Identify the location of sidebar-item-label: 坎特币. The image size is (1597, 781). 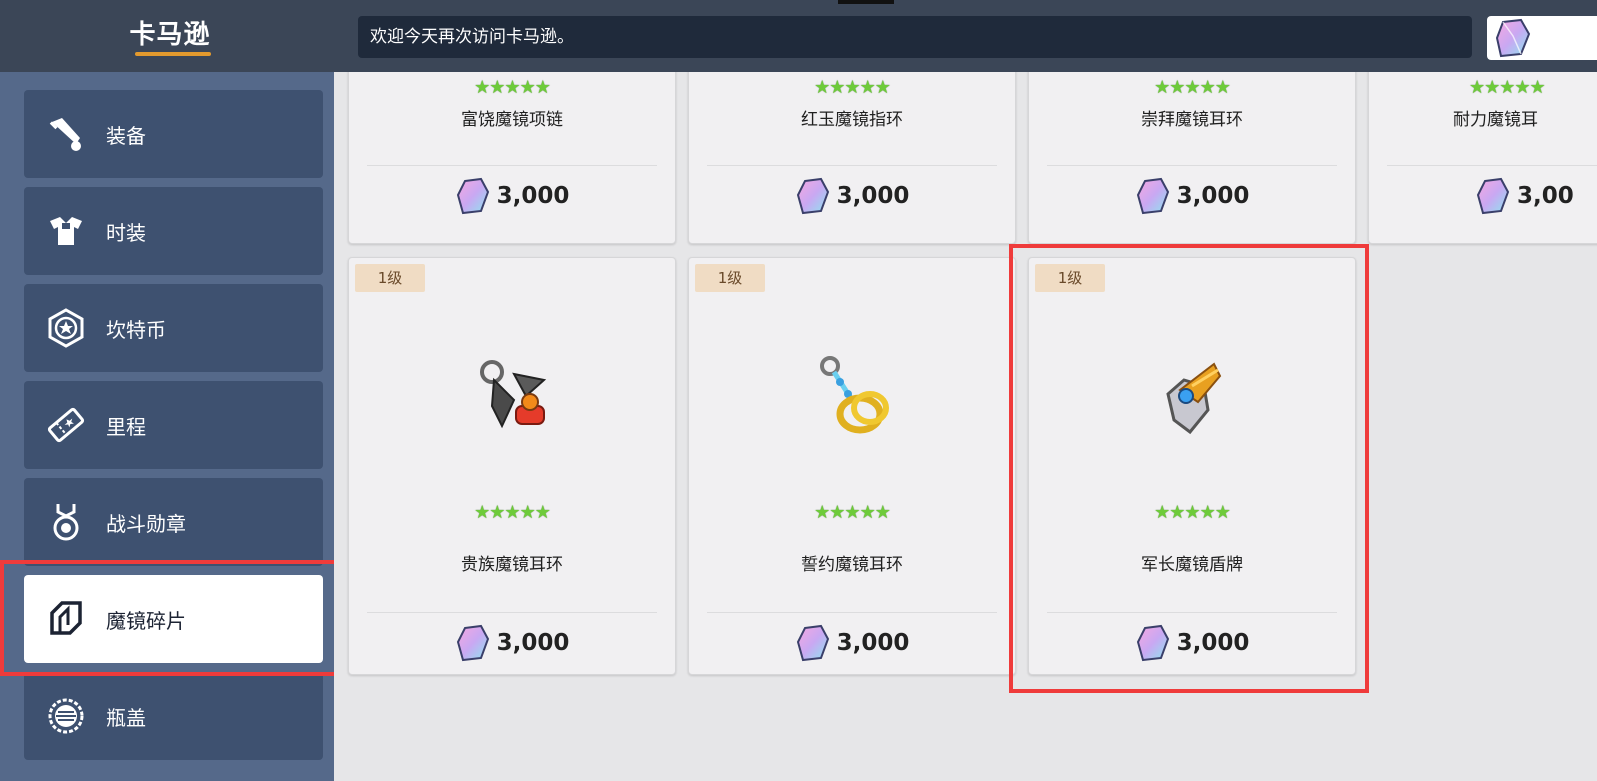
(136, 329).